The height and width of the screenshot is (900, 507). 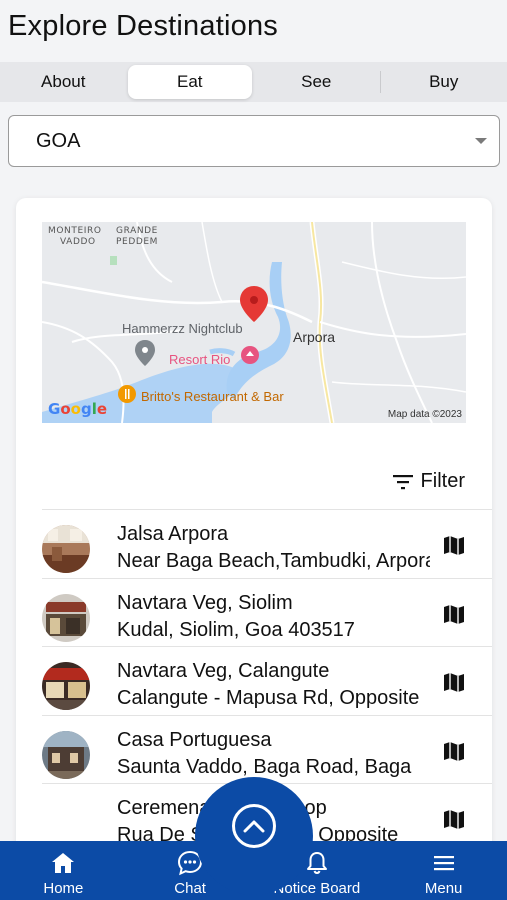 I want to click on page-title: Explore Destinations, so click(x=143, y=26).